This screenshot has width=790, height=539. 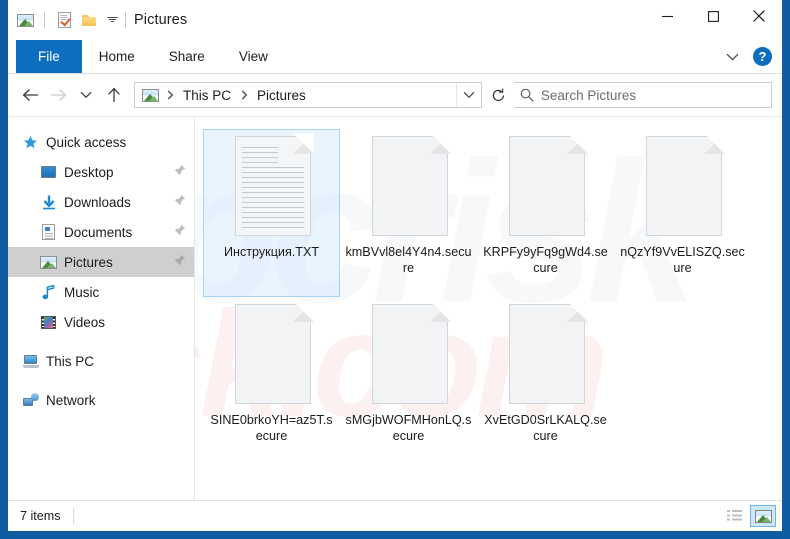 I want to click on window-title: Pictures, so click(x=161, y=20).